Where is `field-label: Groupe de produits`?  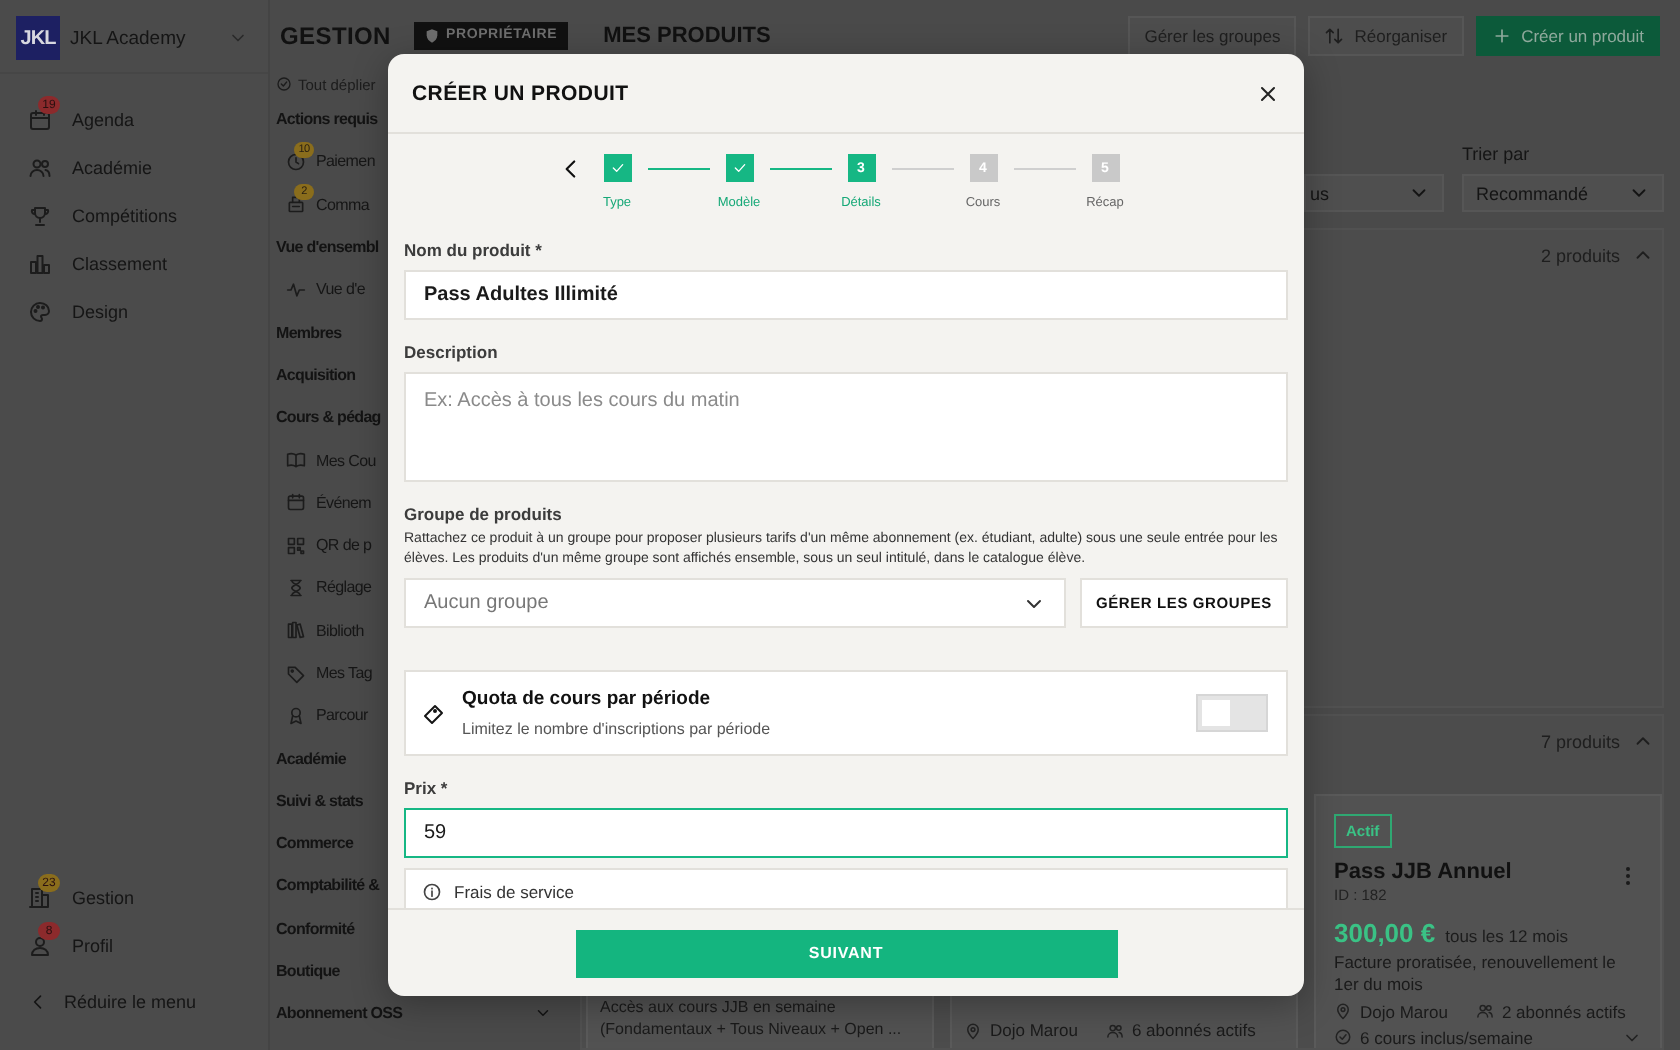 field-label: Groupe de produits is located at coordinates (484, 514).